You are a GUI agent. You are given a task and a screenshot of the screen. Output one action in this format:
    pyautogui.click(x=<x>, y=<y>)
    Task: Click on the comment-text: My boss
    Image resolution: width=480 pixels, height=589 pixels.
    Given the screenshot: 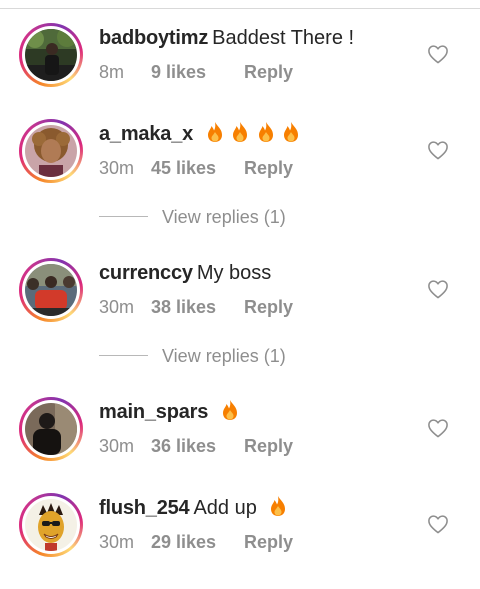 What is the action you would take?
    pyautogui.click(x=234, y=273)
    